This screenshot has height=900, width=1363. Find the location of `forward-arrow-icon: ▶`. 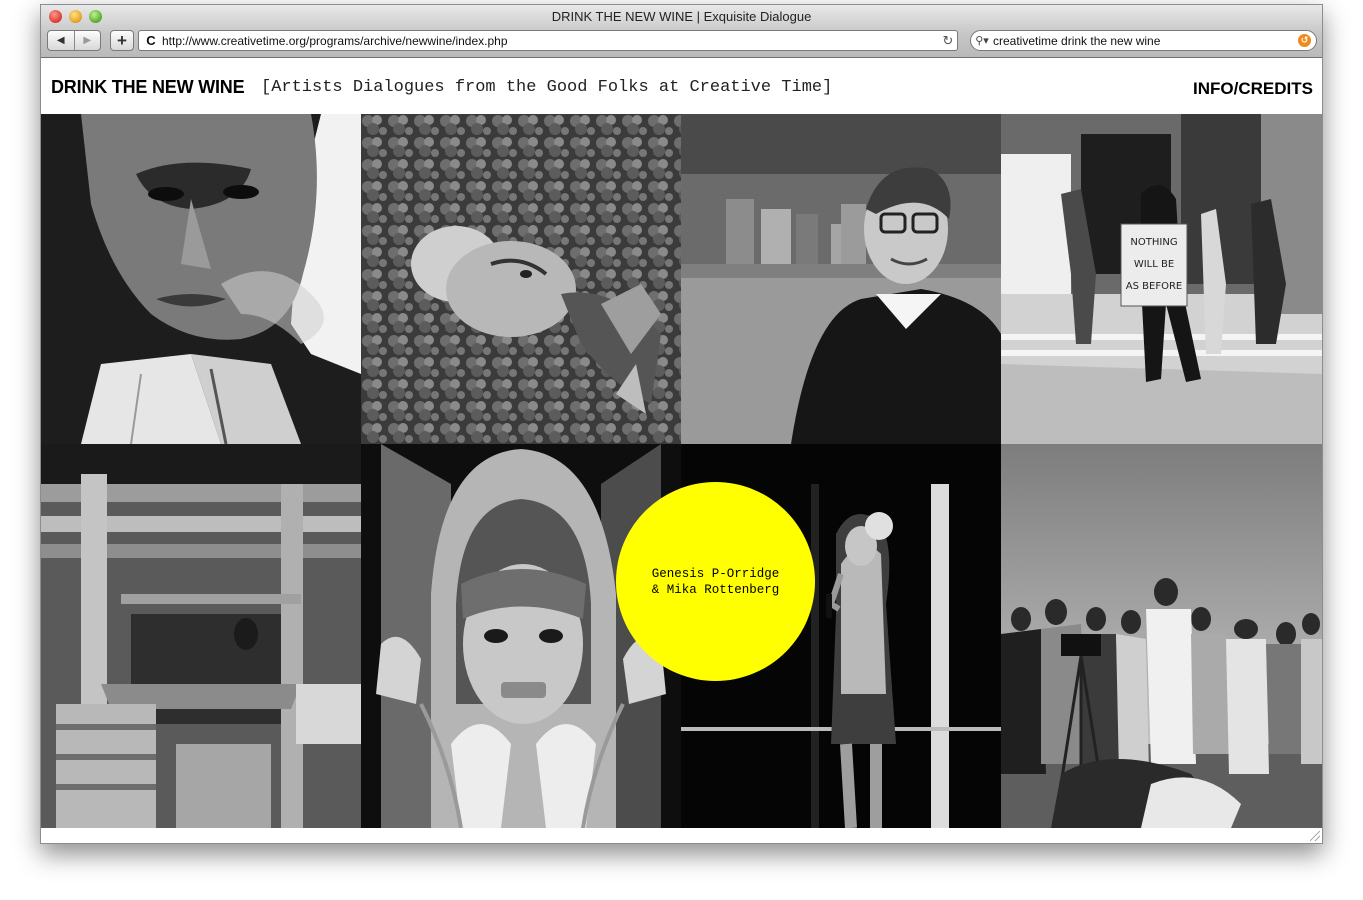

forward-arrow-icon: ▶ is located at coordinates (87, 40).